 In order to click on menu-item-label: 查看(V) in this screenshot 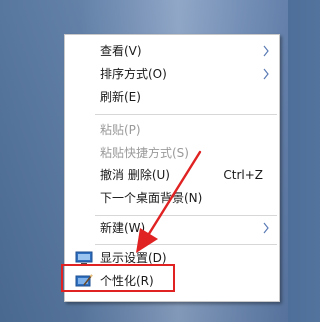, I will do `click(121, 51)`.